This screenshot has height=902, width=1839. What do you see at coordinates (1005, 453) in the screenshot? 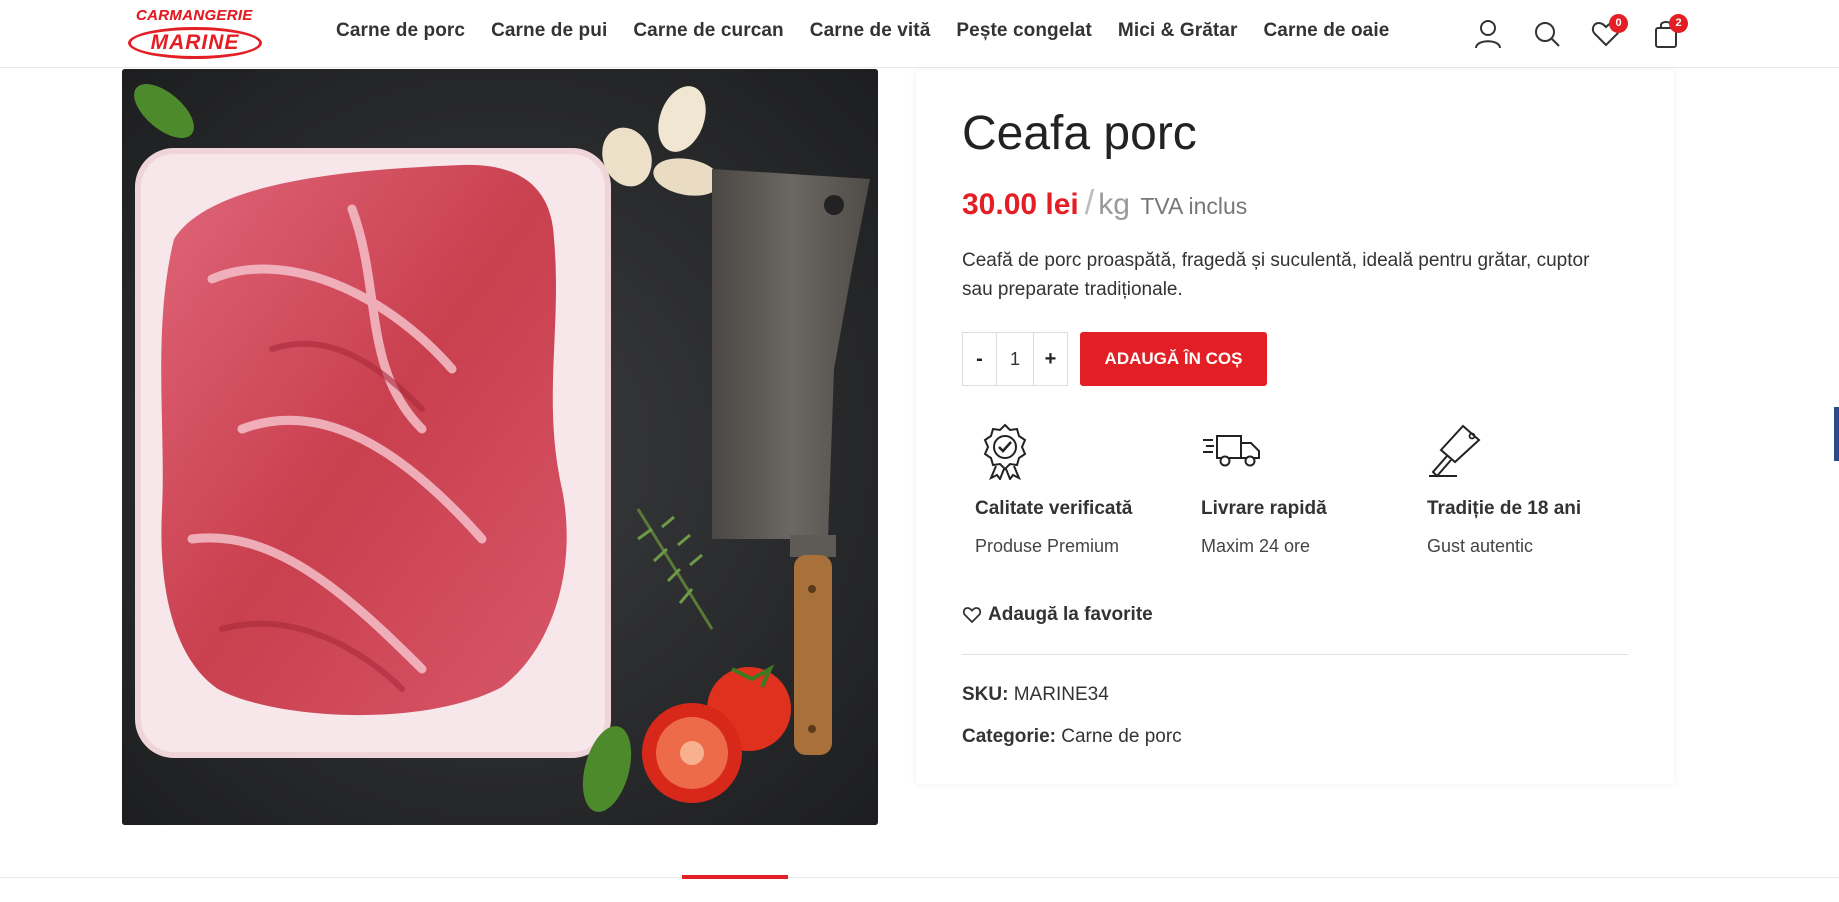
I see `quality-badge-icon` at bounding box center [1005, 453].